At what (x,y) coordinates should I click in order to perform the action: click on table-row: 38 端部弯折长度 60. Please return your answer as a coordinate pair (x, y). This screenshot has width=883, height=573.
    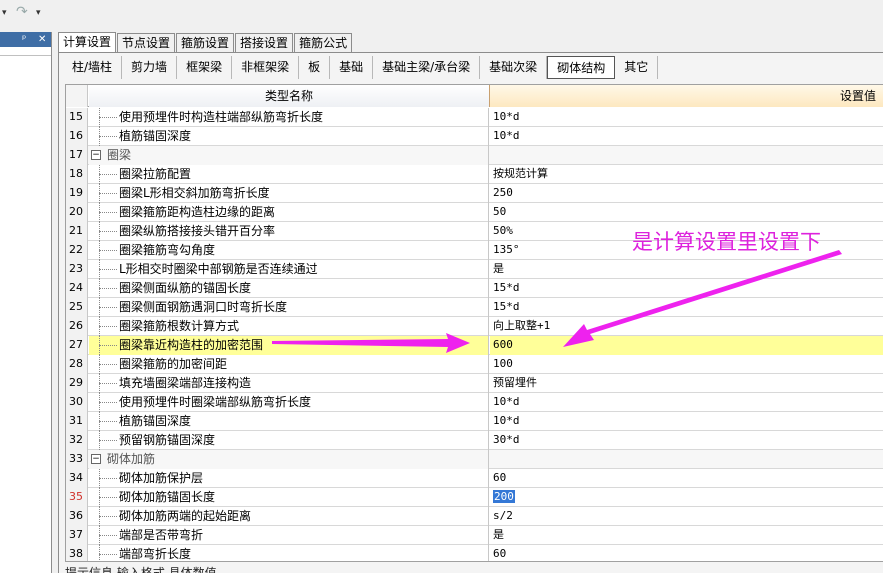
    Looking at the image, I should click on (474, 553).